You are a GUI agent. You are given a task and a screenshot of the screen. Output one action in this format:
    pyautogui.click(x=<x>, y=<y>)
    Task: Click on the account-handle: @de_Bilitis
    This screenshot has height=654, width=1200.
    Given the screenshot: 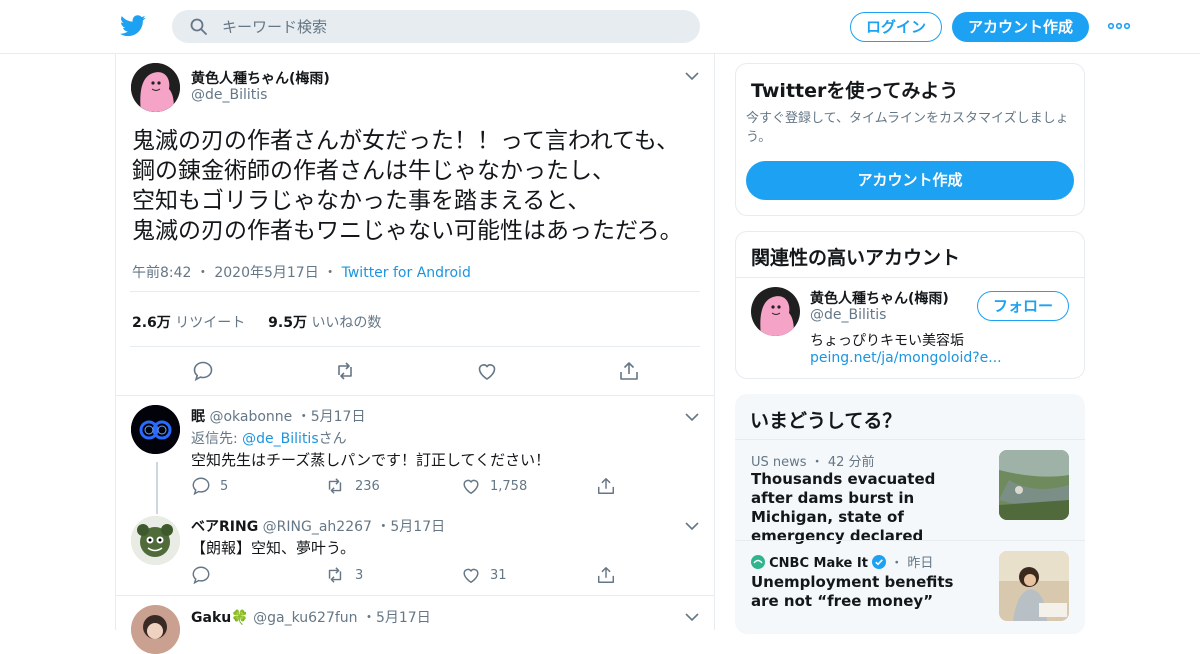 What is the action you would take?
    pyautogui.click(x=848, y=315)
    